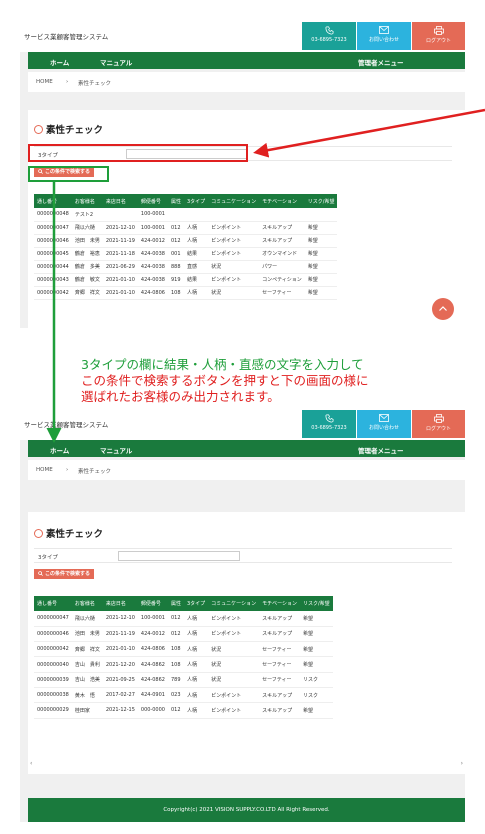 This screenshot has height=834, width=485. I want to click on page-title: 素性チェック, so click(68, 129).